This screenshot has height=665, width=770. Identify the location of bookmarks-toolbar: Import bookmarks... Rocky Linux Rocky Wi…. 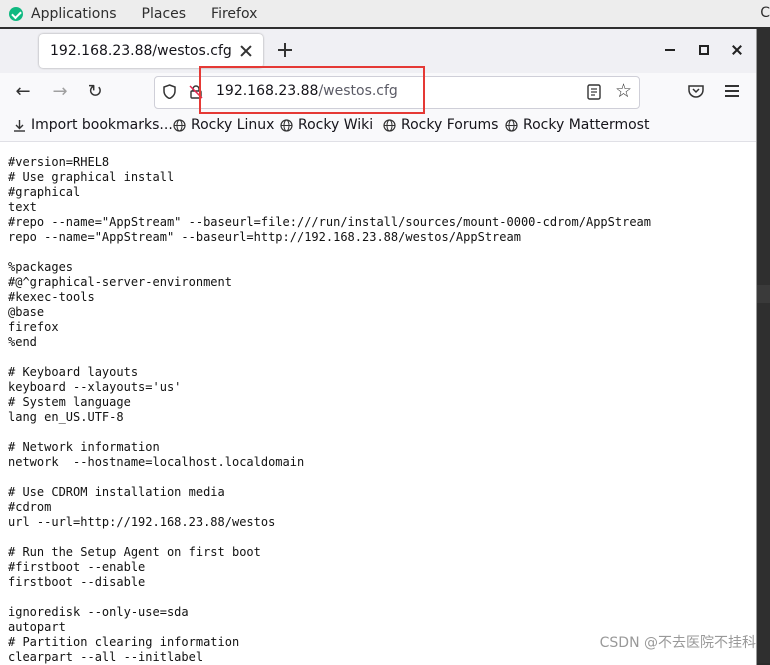
(378, 126).